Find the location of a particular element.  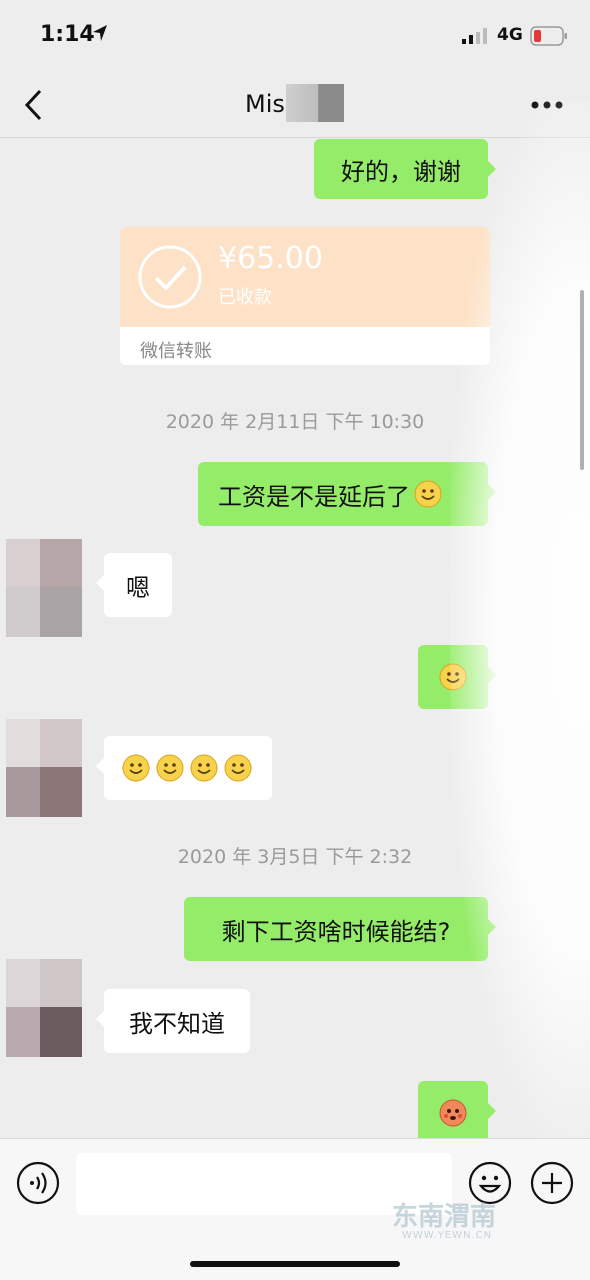

message-sent: 工资是不是延后了 is located at coordinates (347, 494).